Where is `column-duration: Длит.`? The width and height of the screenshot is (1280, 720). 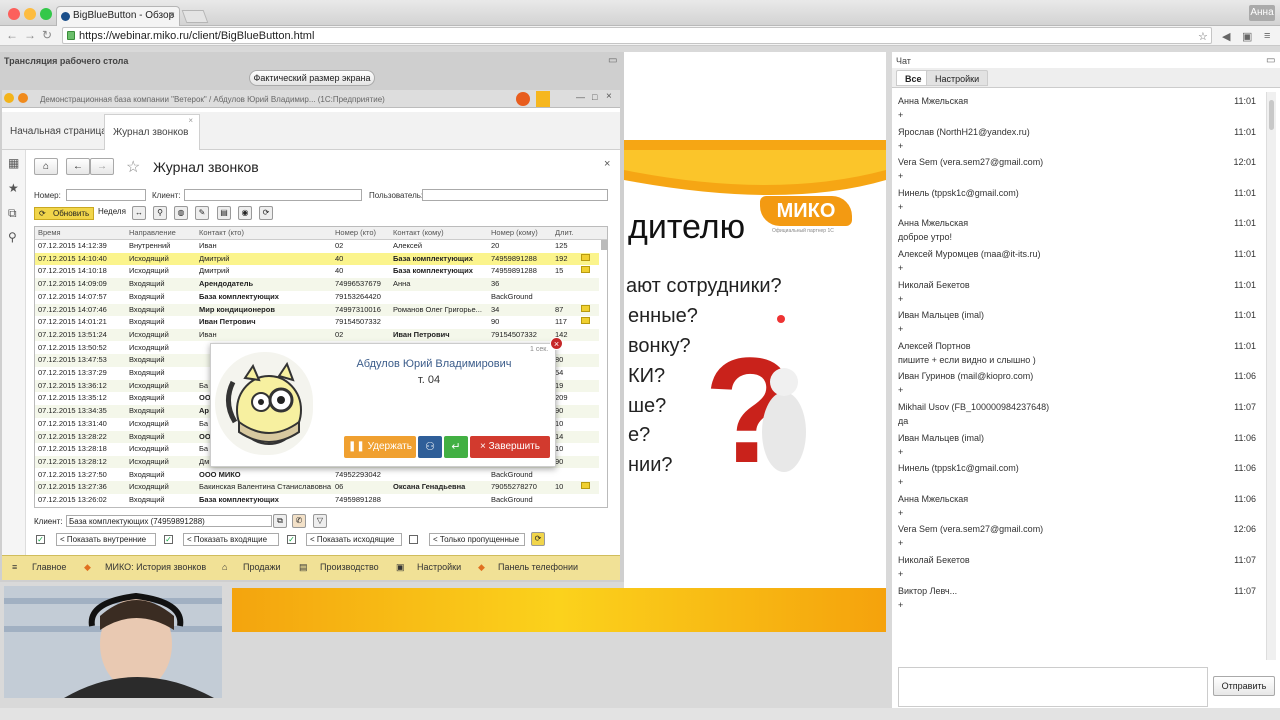 column-duration: Длит. is located at coordinates (564, 232).